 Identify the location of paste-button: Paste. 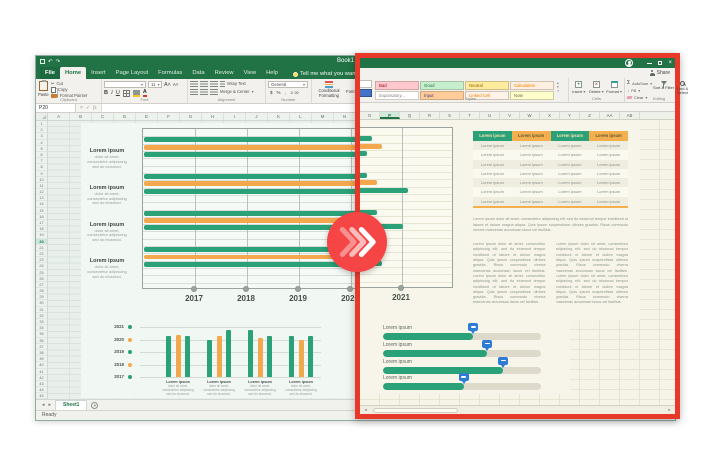
(43, 88).